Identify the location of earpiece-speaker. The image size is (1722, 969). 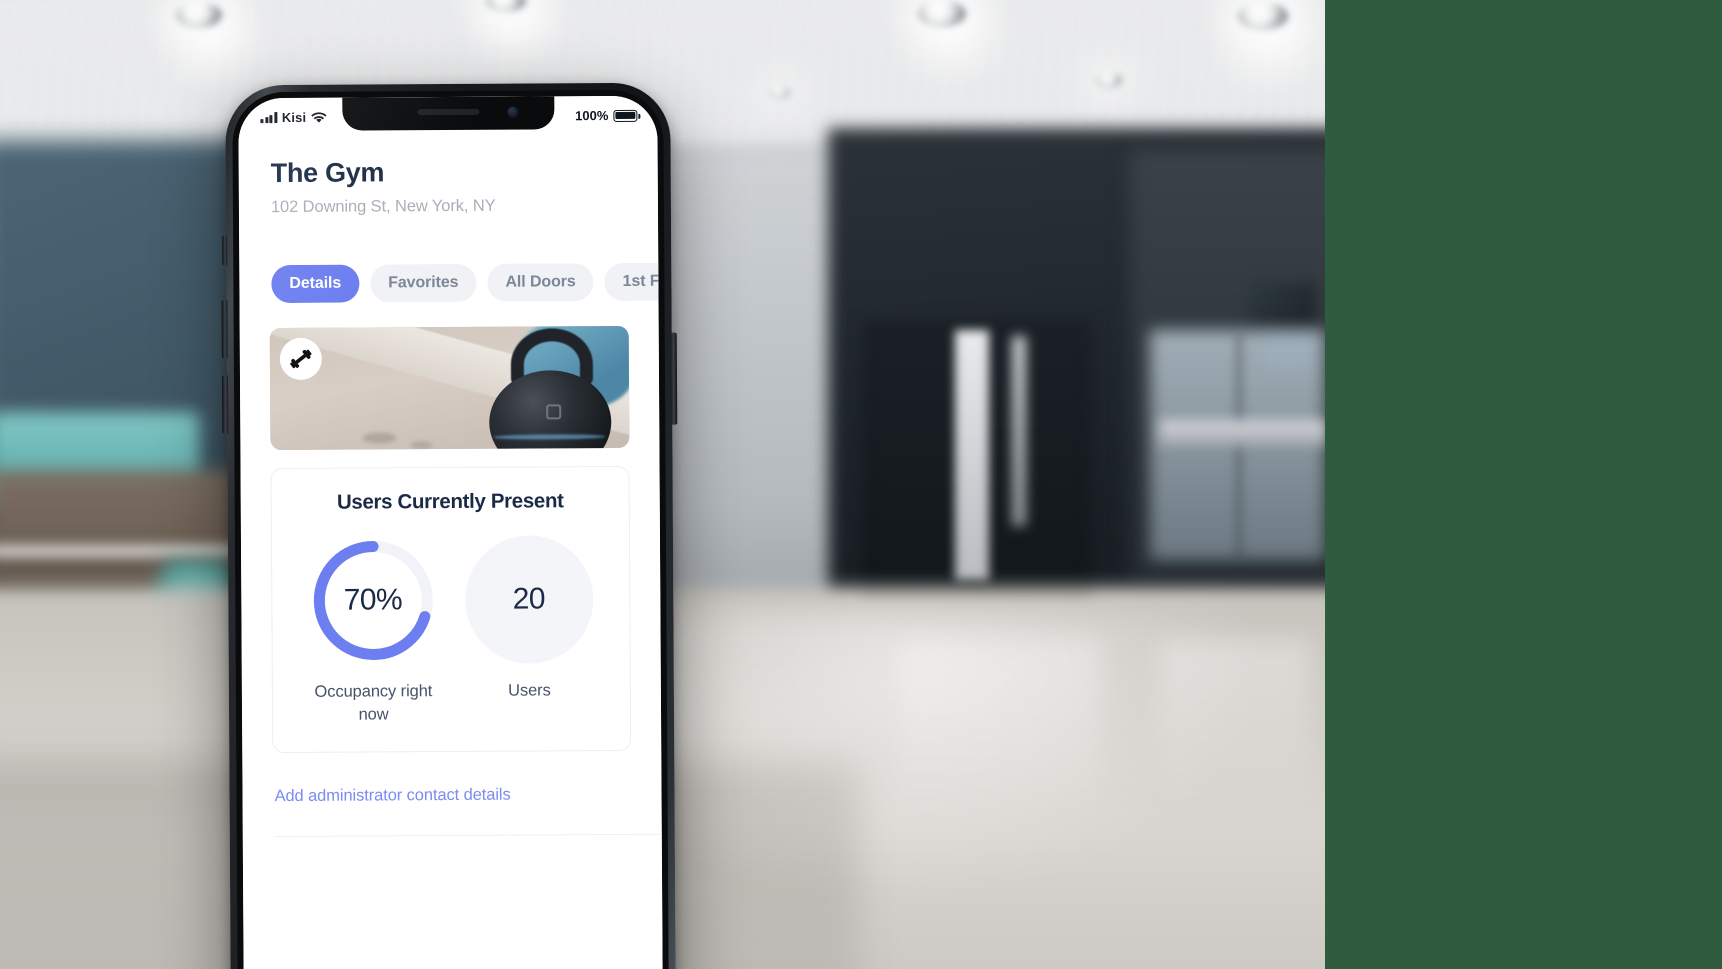
(447, 112).